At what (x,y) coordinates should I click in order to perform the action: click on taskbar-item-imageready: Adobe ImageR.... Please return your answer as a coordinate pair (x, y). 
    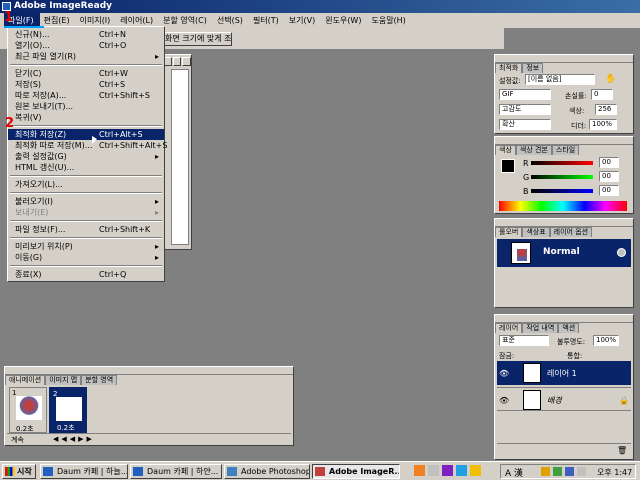
    Looking at the image, I should click on (356, 471).